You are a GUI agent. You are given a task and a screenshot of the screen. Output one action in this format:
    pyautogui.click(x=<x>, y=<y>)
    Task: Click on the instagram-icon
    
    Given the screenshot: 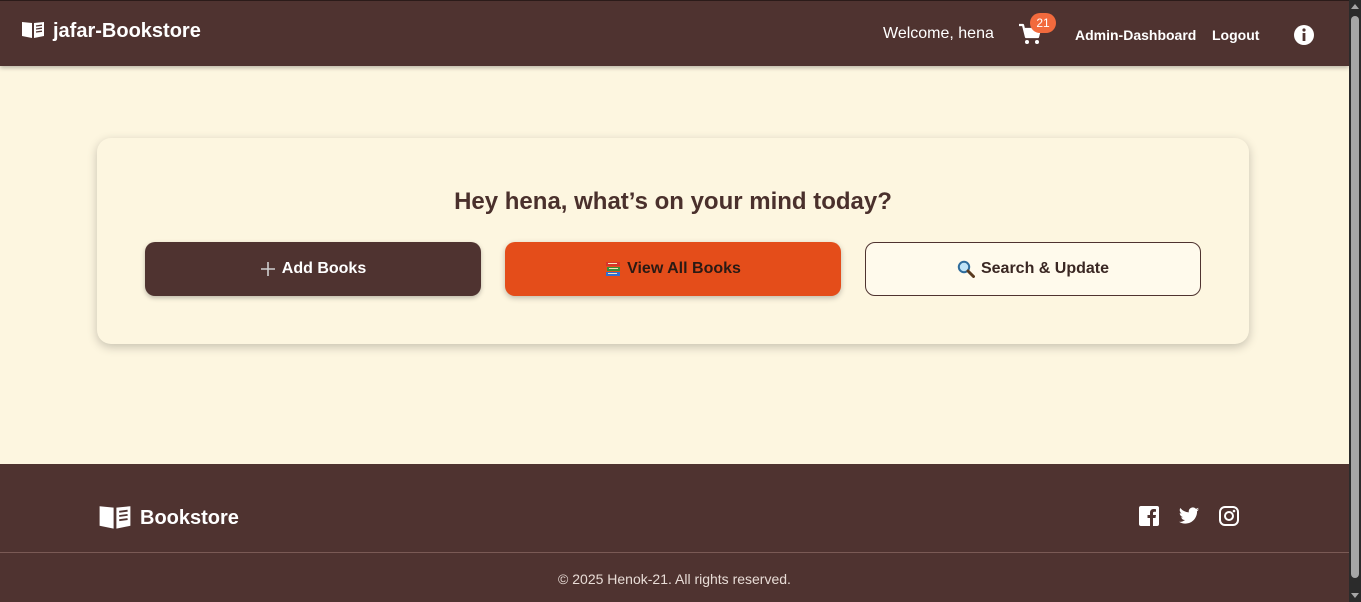 What is the action you would take?
    pyautogui.click(x=1229, y=516)
    